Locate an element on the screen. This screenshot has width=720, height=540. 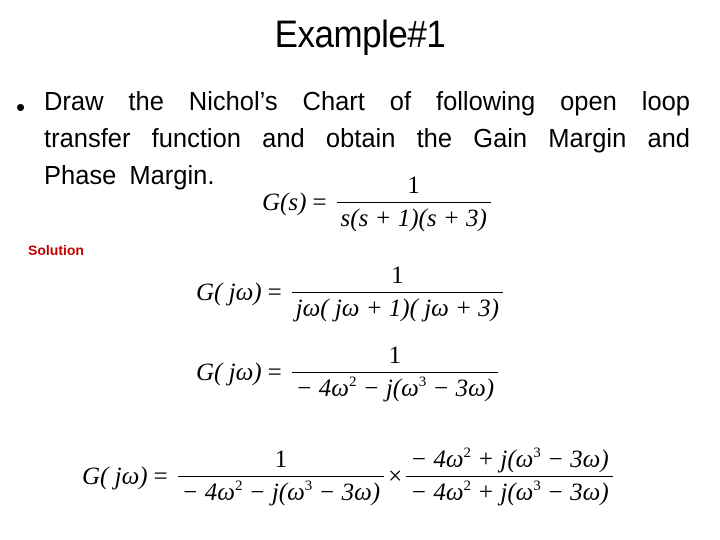
eq4-f1-denominator: − 4ω2 − j(ω3 − 3ω) is located at coordinates (281, 491).